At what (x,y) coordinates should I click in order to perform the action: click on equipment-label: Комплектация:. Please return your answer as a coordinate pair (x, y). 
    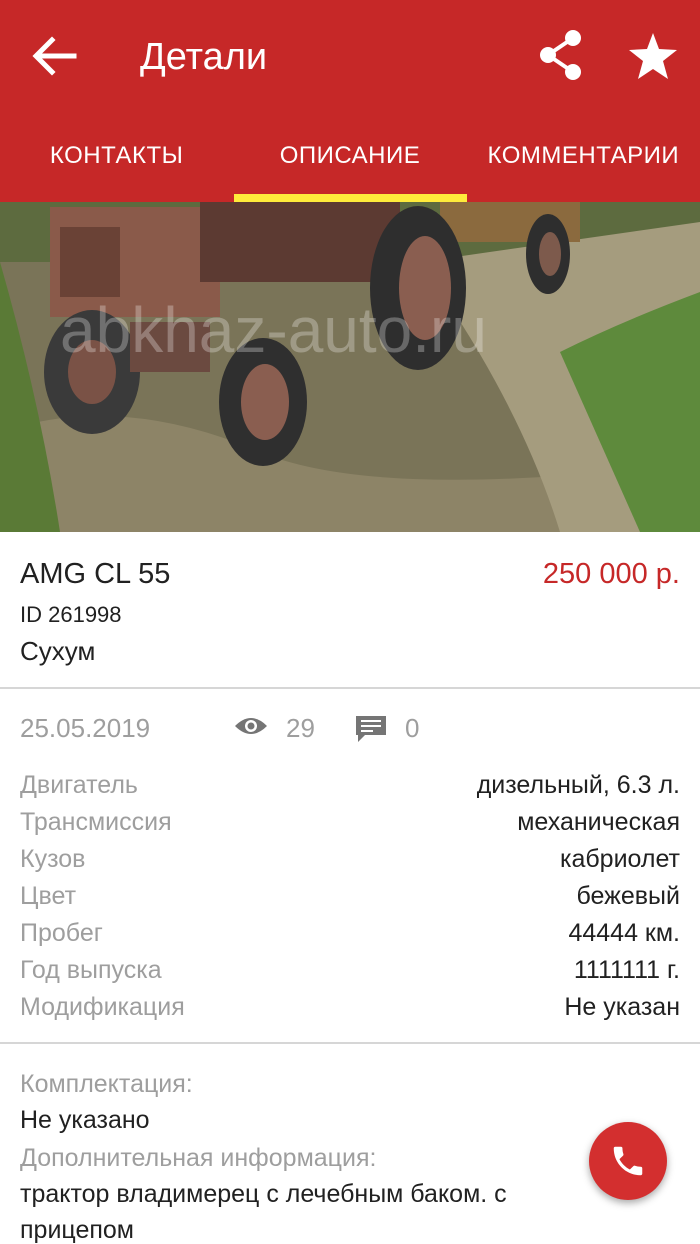
    Looking at the image, I should click on (106, 1084).